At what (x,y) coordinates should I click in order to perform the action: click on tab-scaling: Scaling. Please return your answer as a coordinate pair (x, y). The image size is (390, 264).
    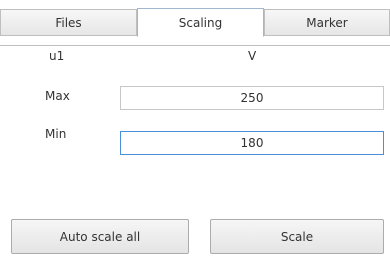
    Looking at the image, I should click on (200, 22).